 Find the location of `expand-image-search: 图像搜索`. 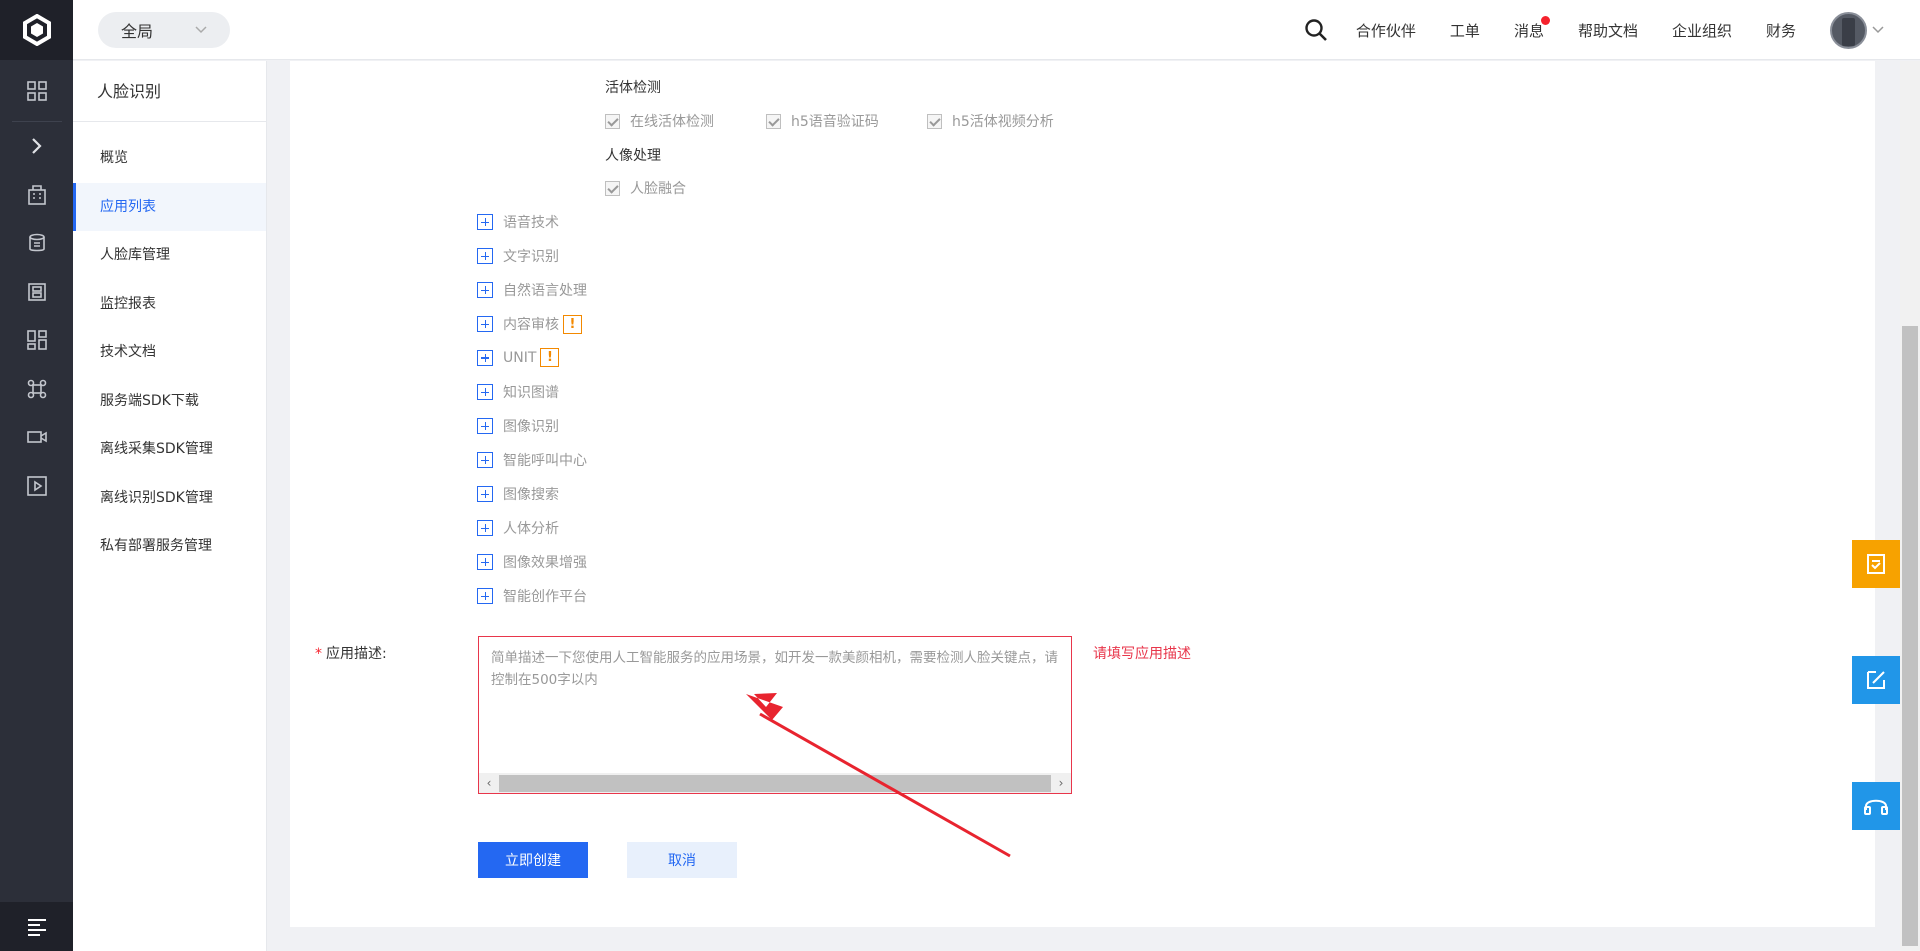

expand-image-search: 图像搜索 is located at coordinates (518, 494).